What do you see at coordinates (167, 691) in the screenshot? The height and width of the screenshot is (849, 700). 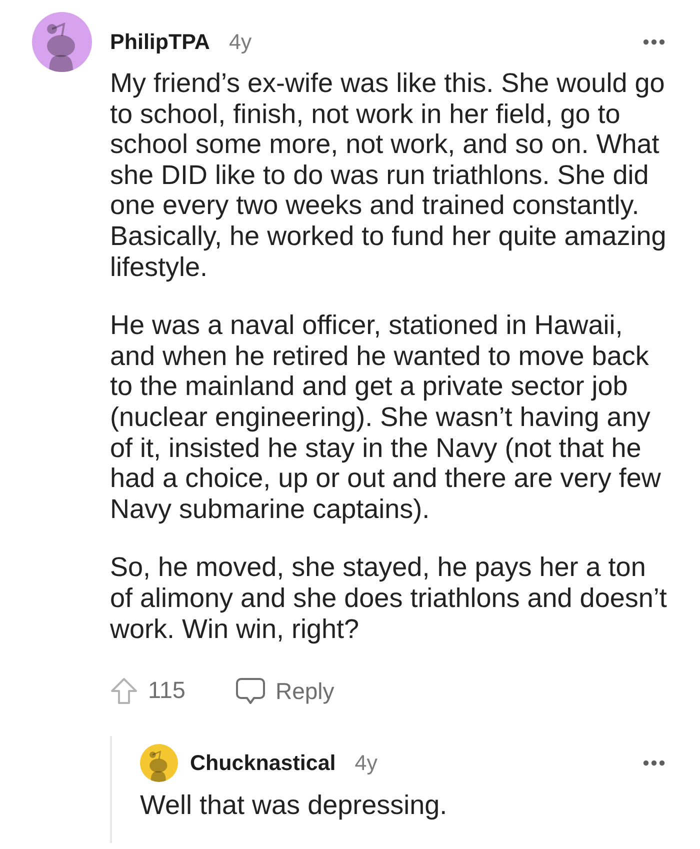 I see `vote-count: 115` at bounding box center [167, 691].